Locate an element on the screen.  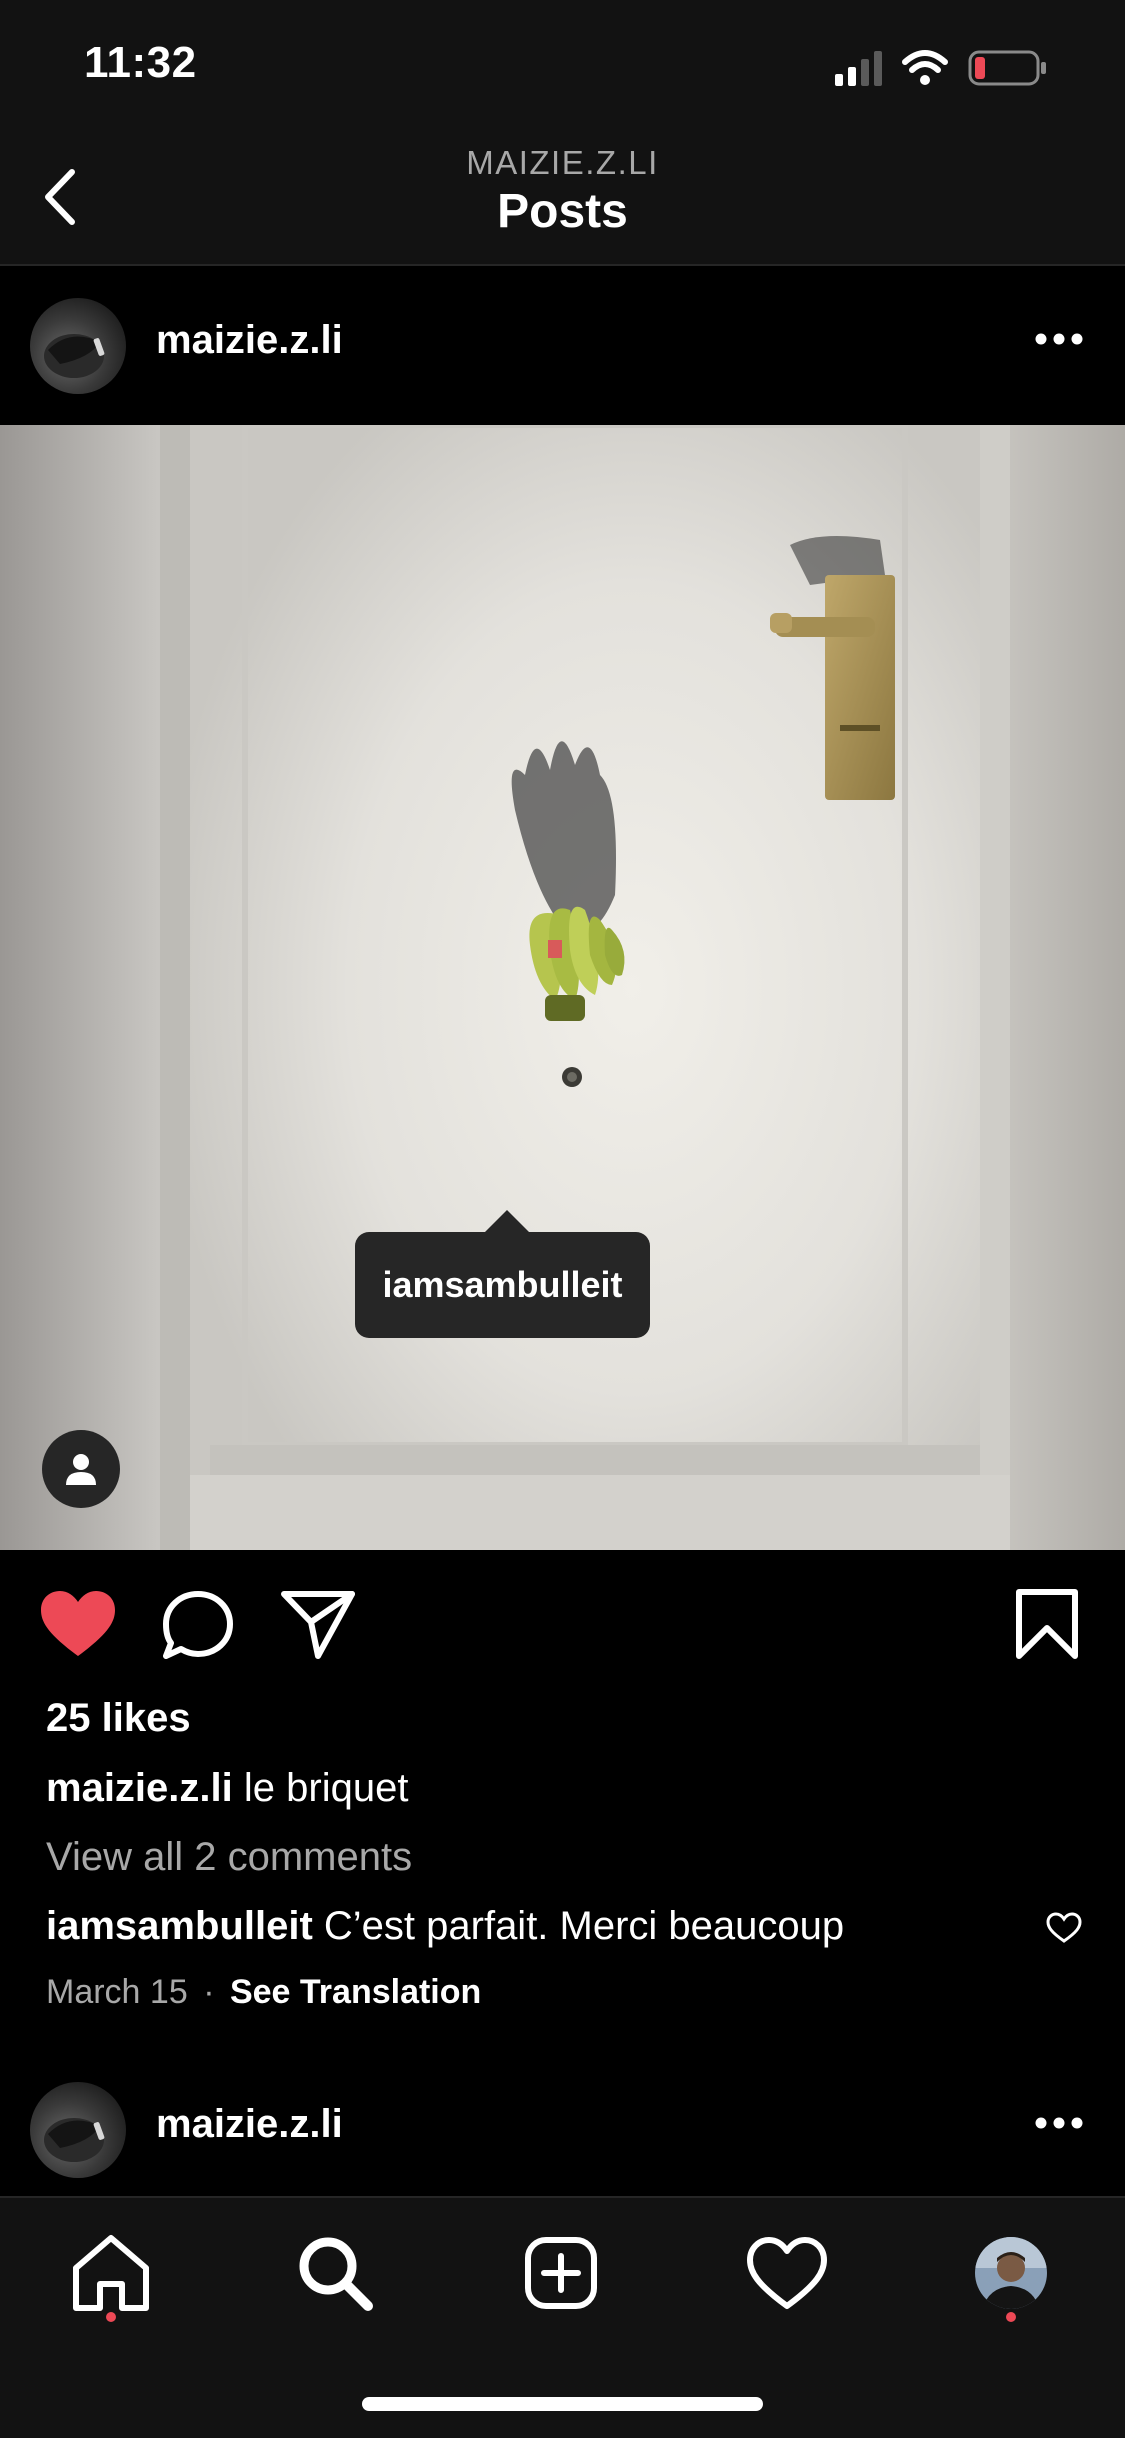
tab-search is located at coordinates (335, 2273).